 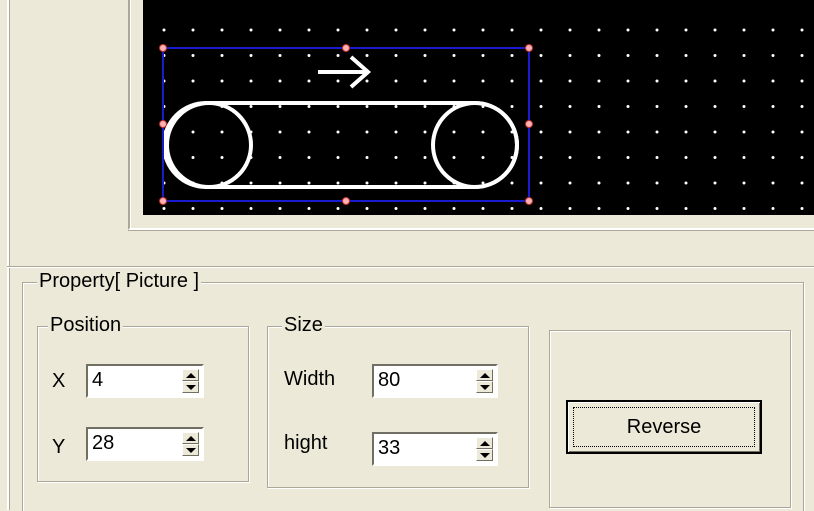 What do you see at coordinates (664, 427) in the screenshot?
I see `reverse-button: Reverse` at bounding box center [664, 427].